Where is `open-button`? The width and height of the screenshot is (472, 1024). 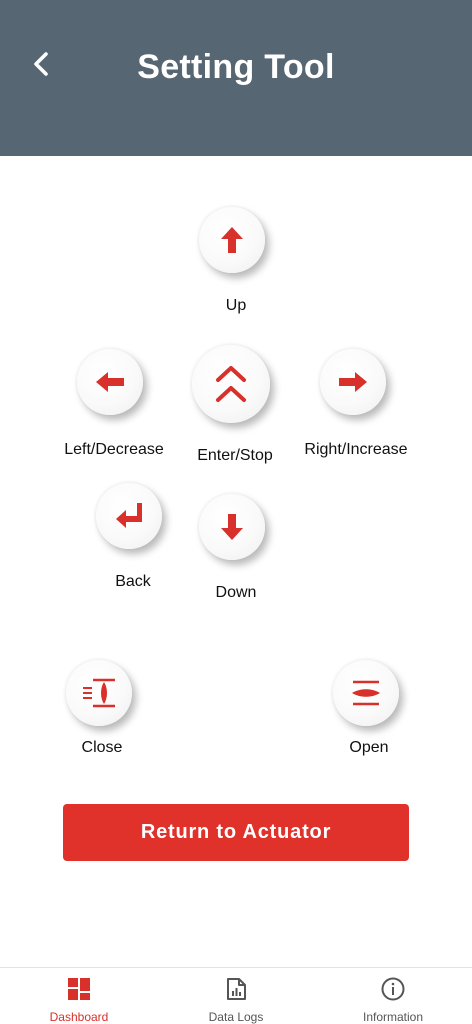 open-button is located at coordinates (366, 693).